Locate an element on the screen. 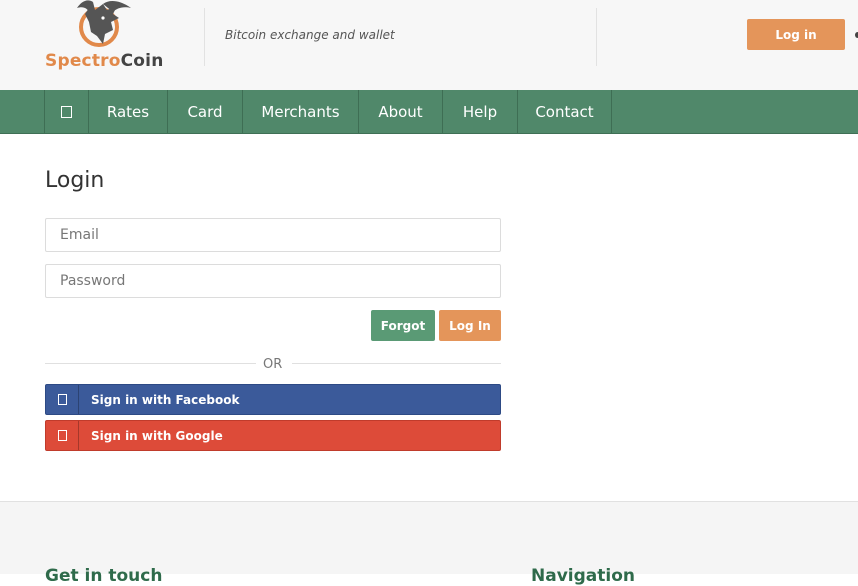 This screenshot has height=586, width=858. footer-heading-get-in-touch: Get in touch is located at coordinates (104, 576).